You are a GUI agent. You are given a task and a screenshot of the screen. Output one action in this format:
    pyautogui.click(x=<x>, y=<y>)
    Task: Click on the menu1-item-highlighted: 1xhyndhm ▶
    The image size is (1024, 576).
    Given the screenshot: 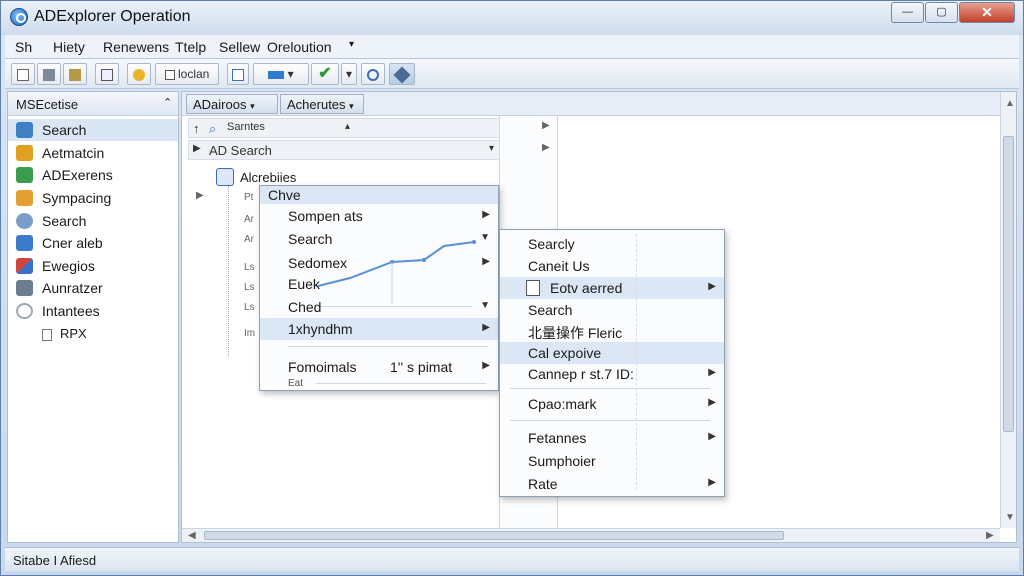 What is the action you would take?
    pyautogui.click(x=379, y=329)
    